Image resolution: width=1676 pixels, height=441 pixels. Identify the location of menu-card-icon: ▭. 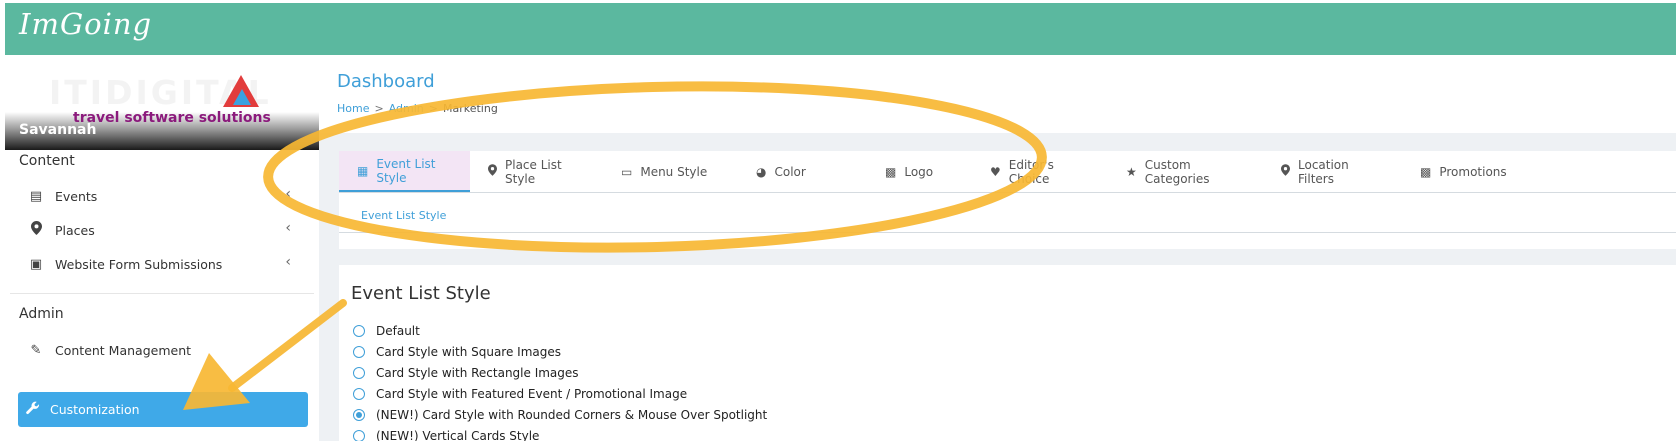
(627, 171).